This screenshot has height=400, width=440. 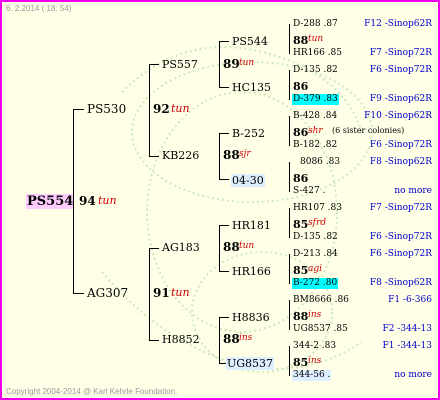 I want to click on gen4-top: 344-2 .83, so click(x=315, y=346).